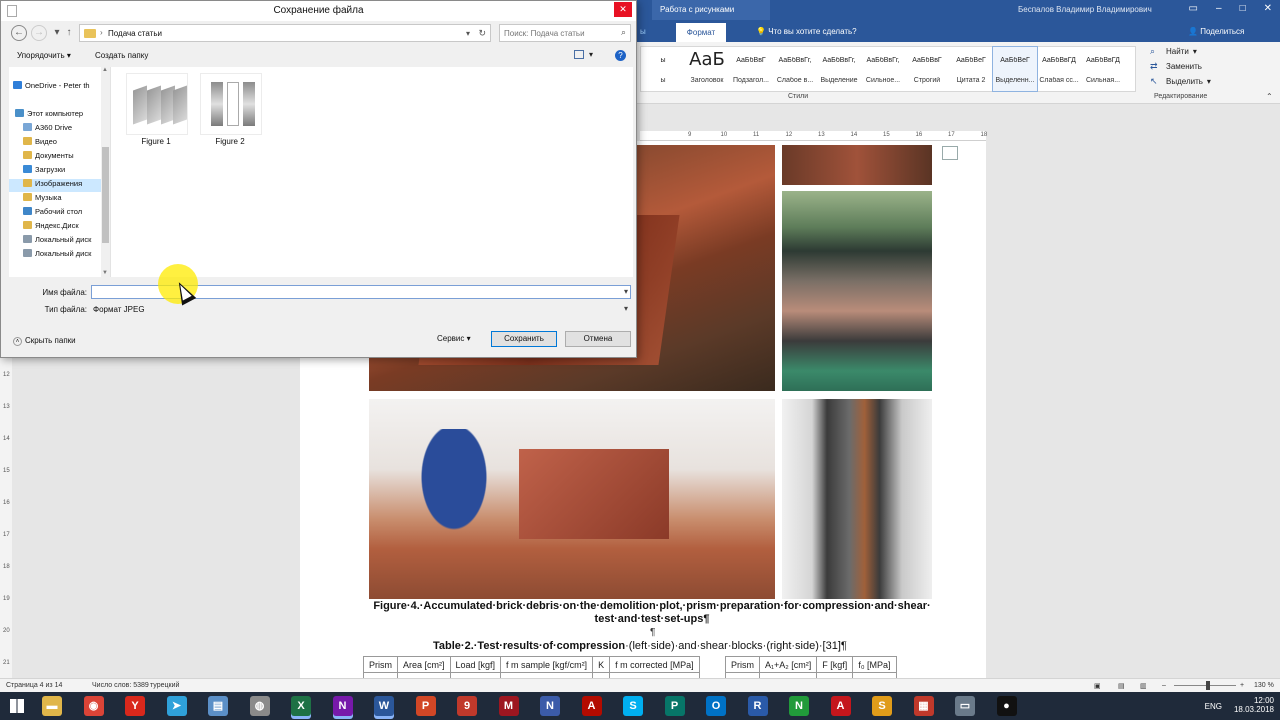  What do you see at coordinates (813, 136) in the screenshot?
I see `horizontal-ruler: 9 10 11 12 13 14 15 16 17 18` at bounding box center [813, 136].